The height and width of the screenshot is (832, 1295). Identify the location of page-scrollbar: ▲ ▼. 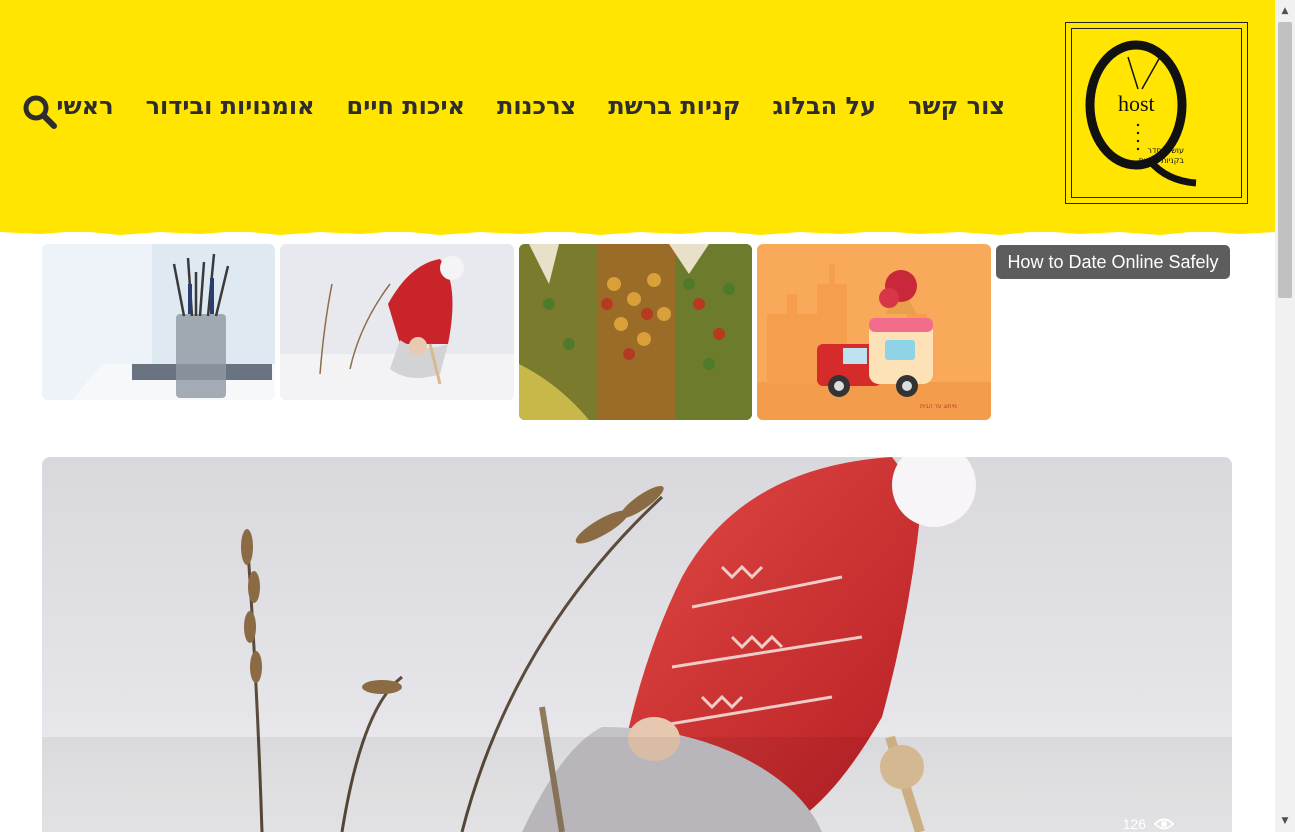
(1285, 416).